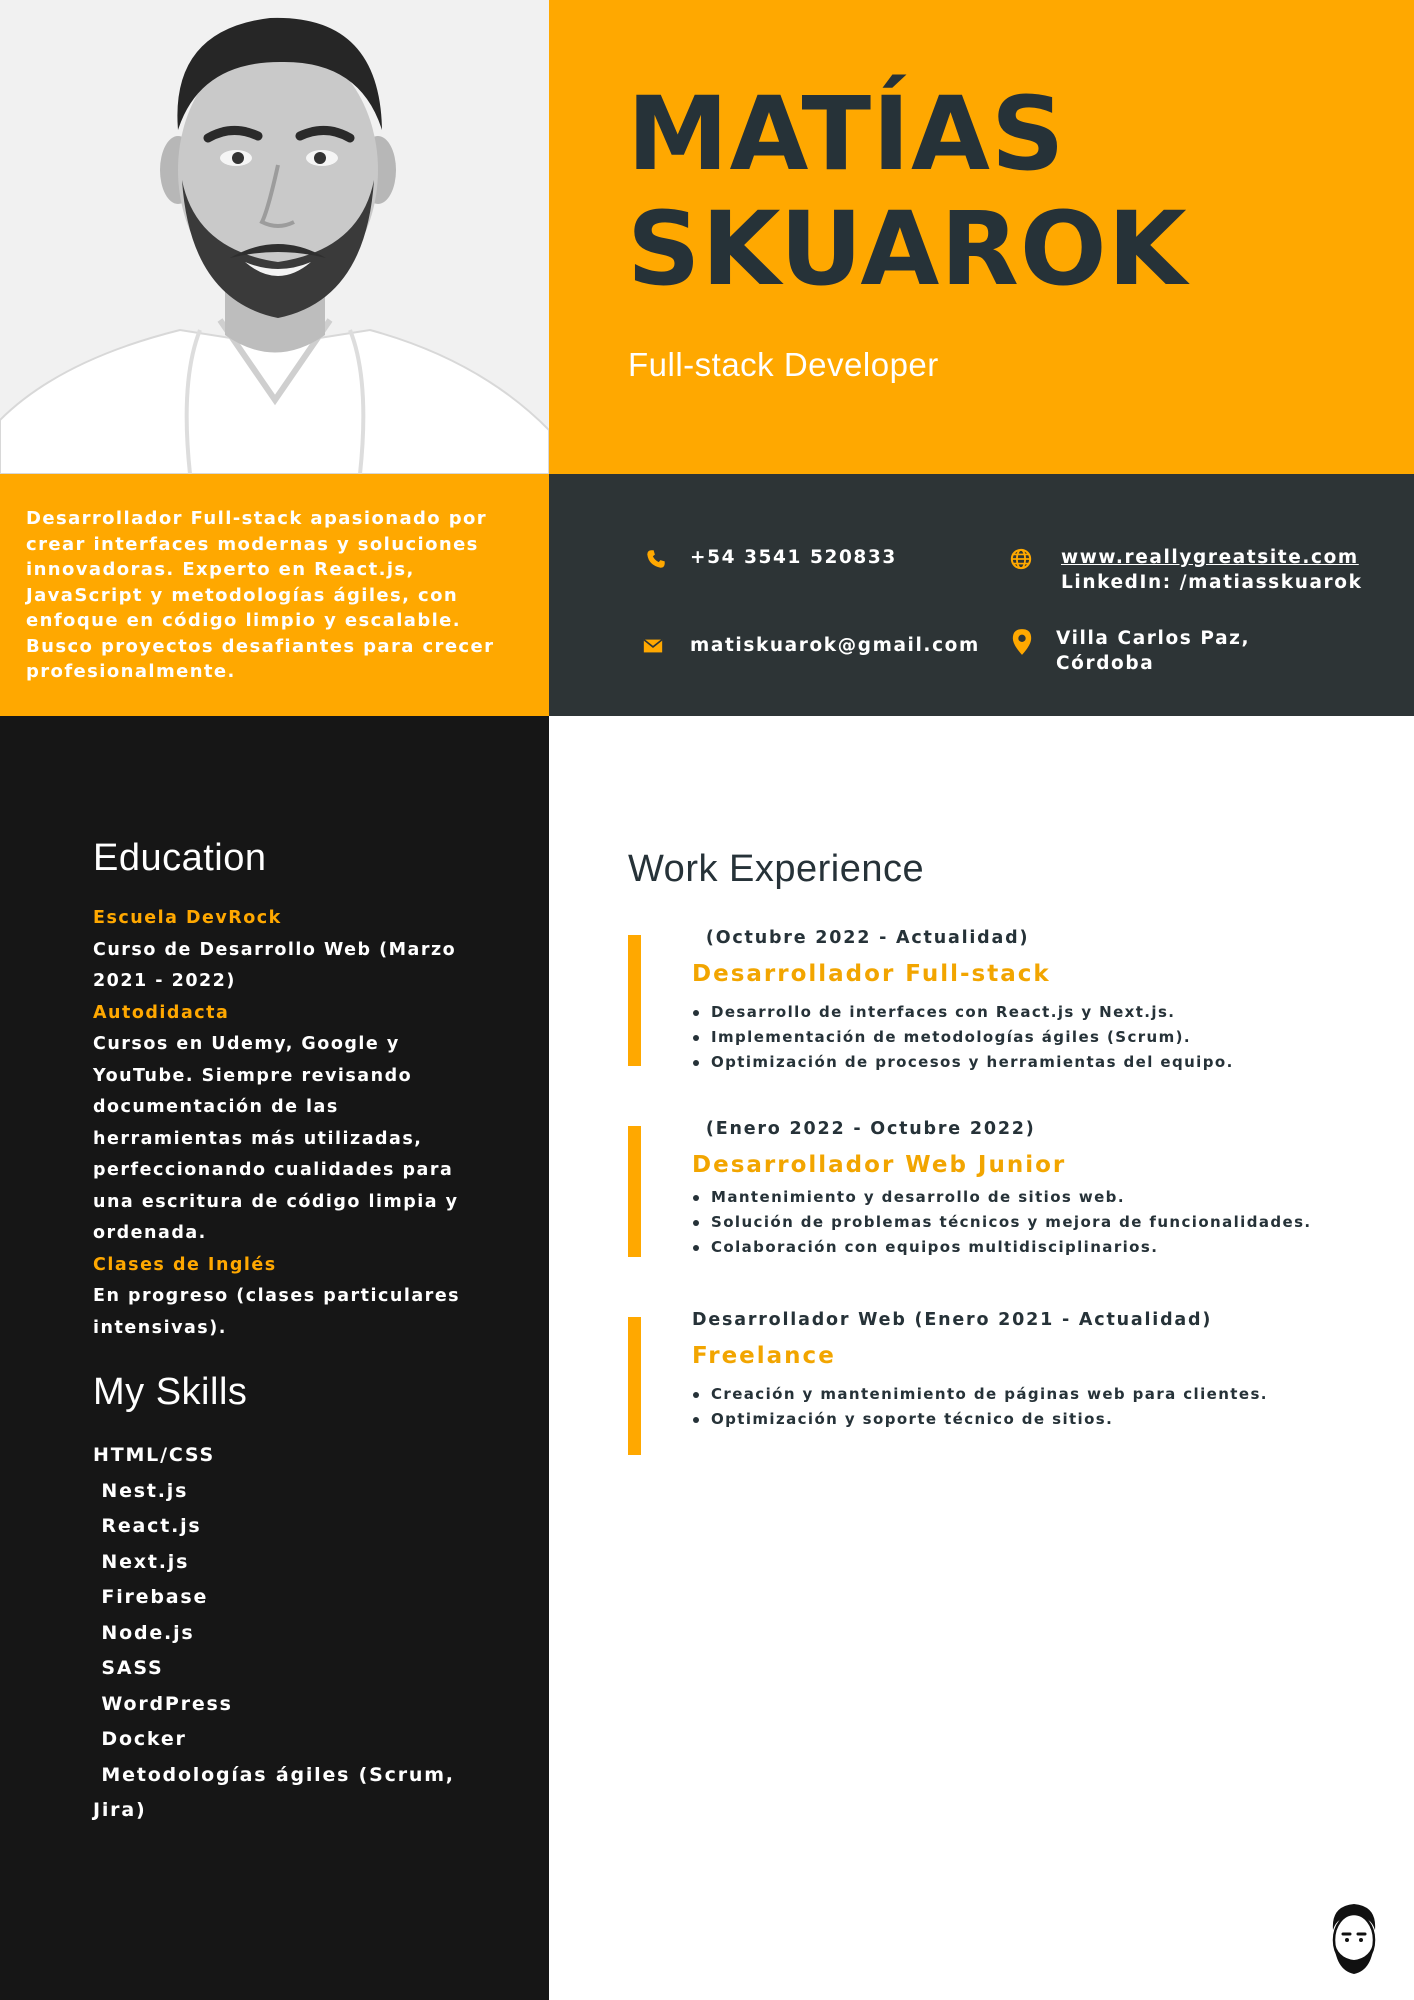 This screenshot has height=2000, width=1414. I want to click on work-experience-title: Work Experience, so click(776, 869).